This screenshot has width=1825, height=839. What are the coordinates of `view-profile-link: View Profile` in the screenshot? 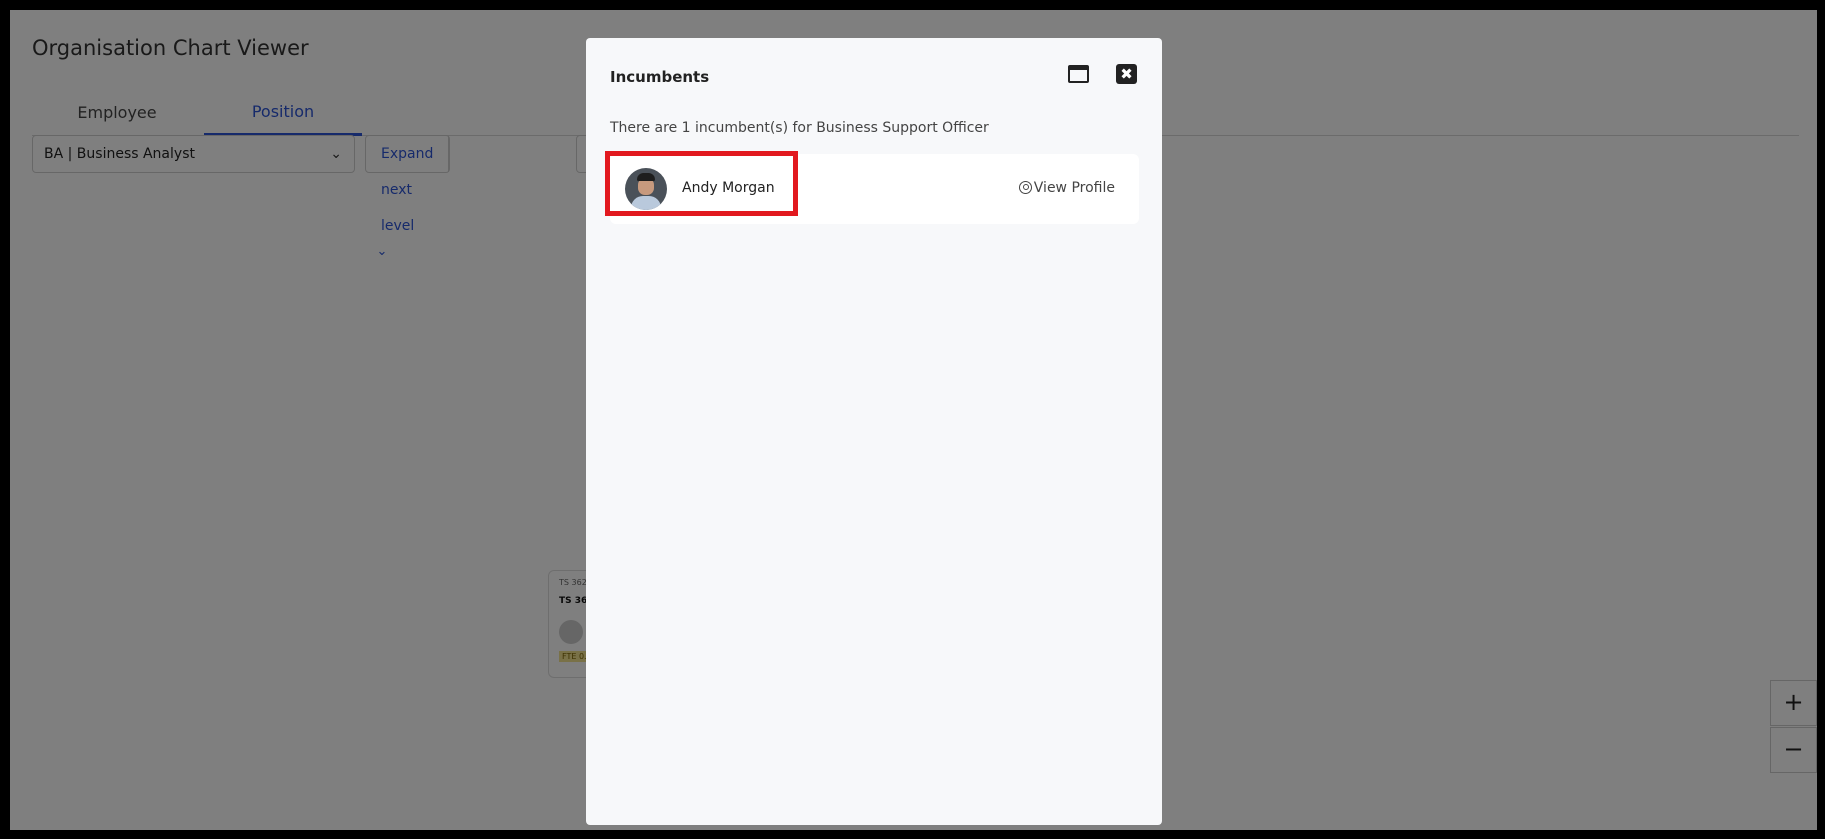 It's located at (1066, 188).